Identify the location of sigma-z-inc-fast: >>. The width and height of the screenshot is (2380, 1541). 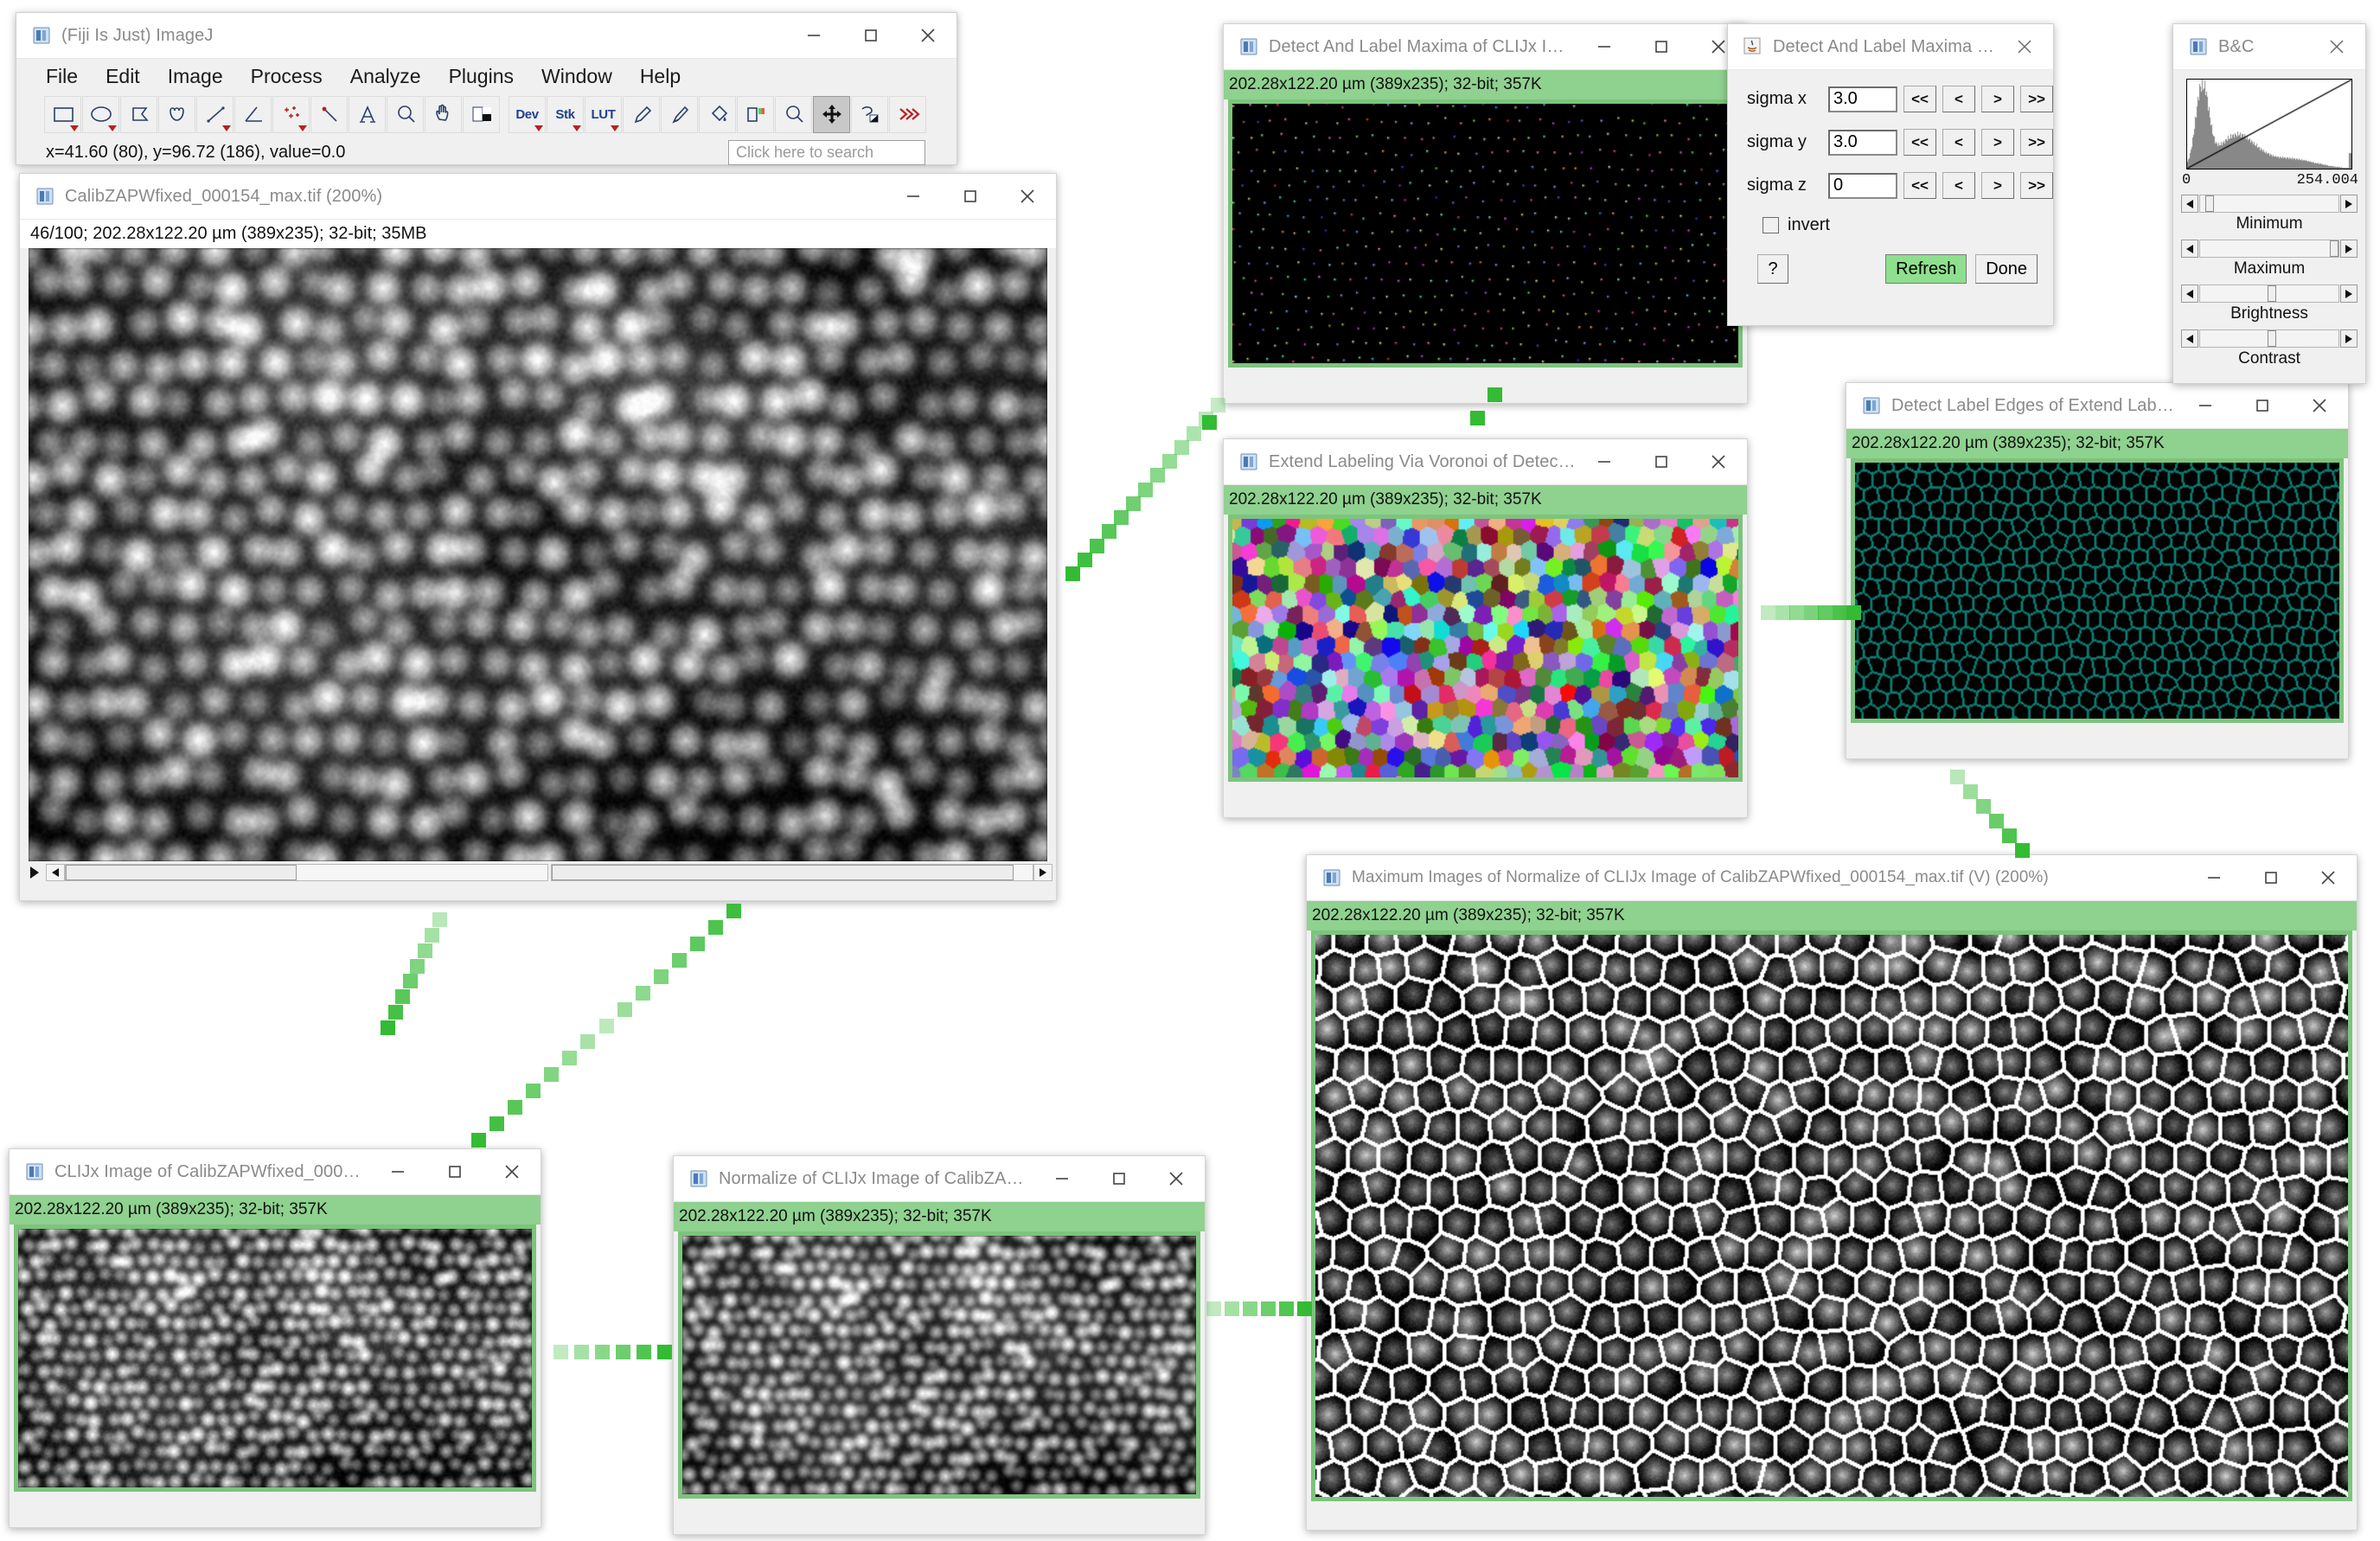
(2037, 185).